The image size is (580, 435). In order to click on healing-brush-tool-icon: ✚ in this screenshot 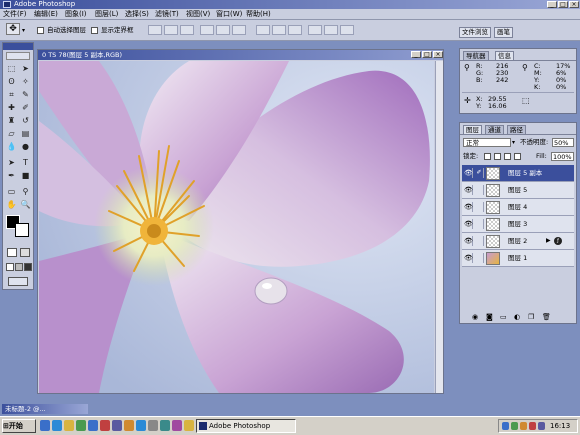, I will do `click(11, 108)`.